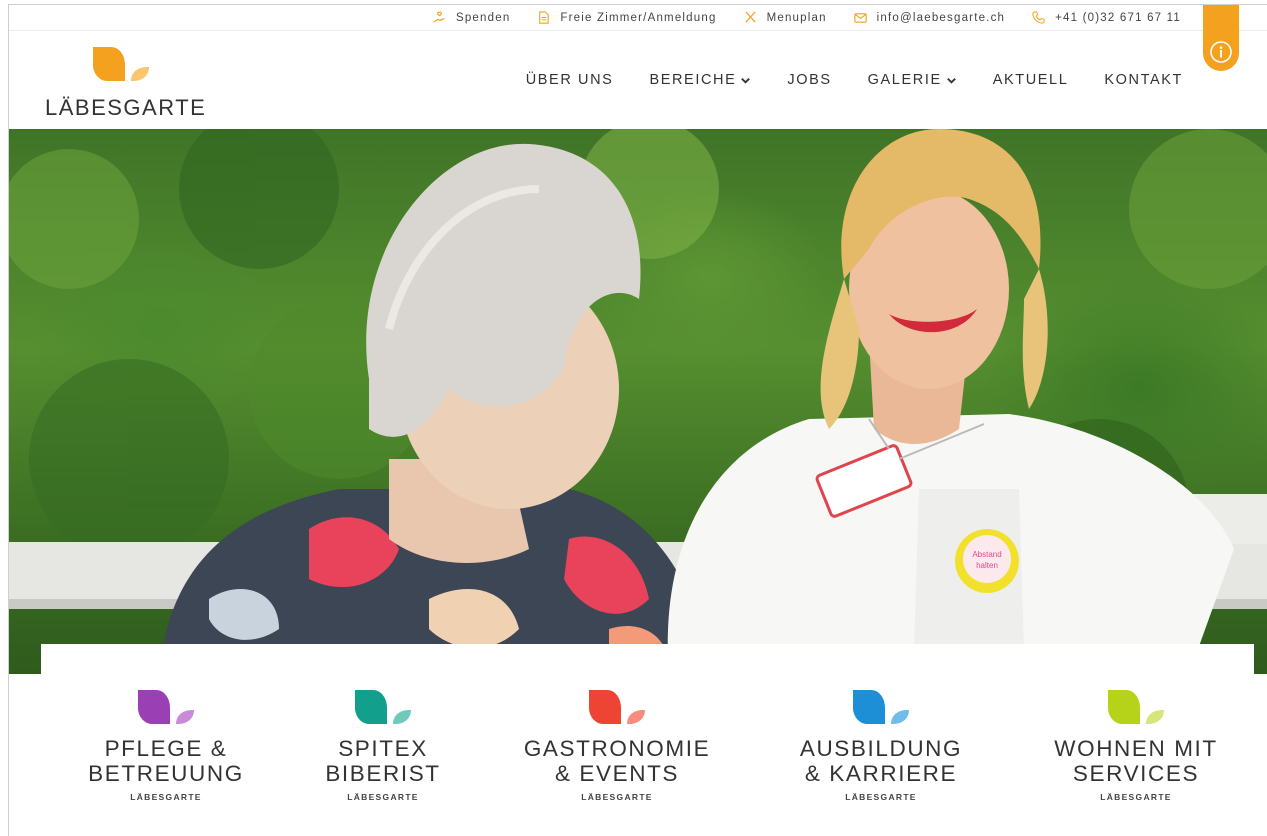 This screenshot has width=1267, height=836. I want to click on topbar-rooms-label: Freie Zimmer/Anmeldung, so click(638, 17).